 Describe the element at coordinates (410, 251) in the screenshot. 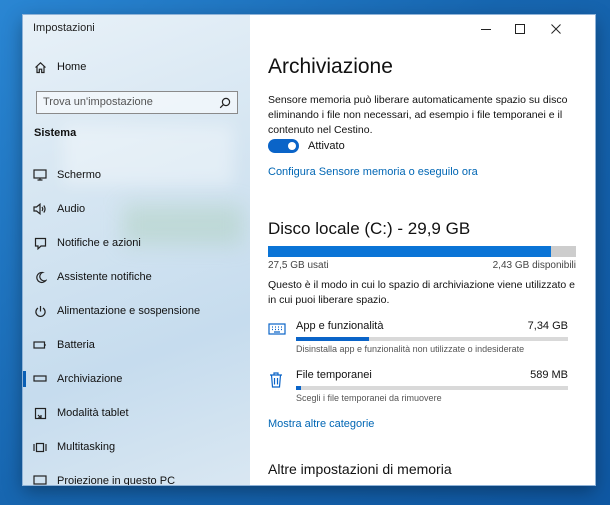

I see `disk-usage-fill` at that location.